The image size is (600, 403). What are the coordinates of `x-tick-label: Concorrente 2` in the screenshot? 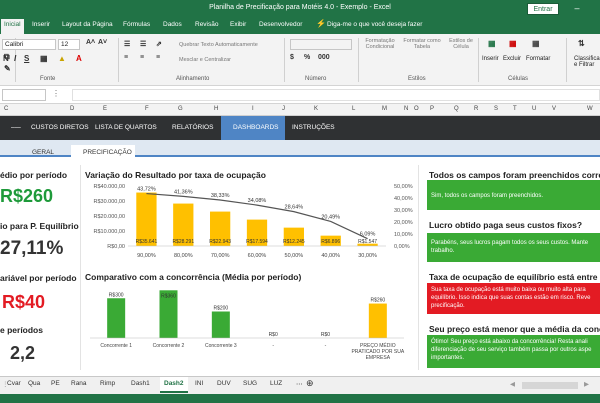 It's located at (169, 346).